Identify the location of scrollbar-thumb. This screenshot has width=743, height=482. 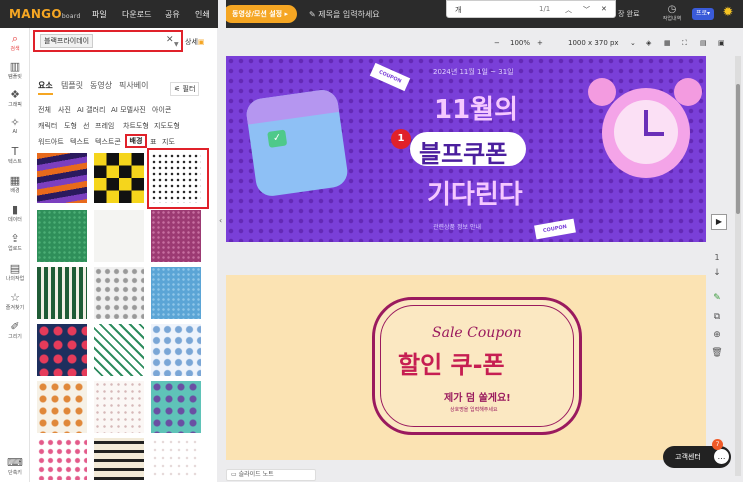
(738, 149).